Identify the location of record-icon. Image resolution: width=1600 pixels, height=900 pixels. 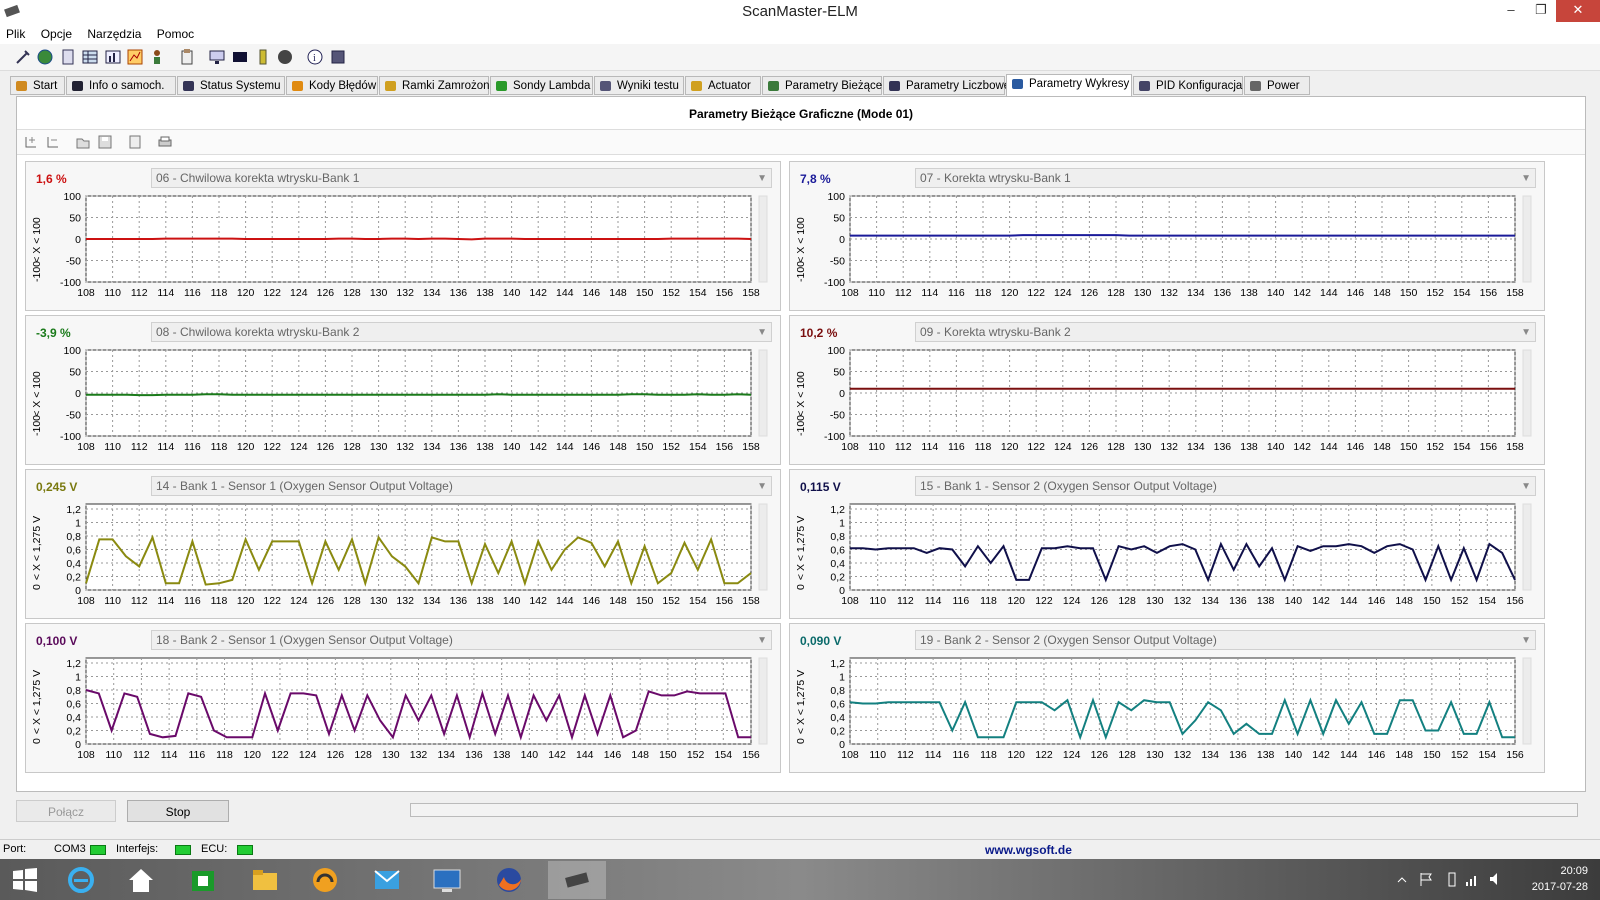
(285, 57).